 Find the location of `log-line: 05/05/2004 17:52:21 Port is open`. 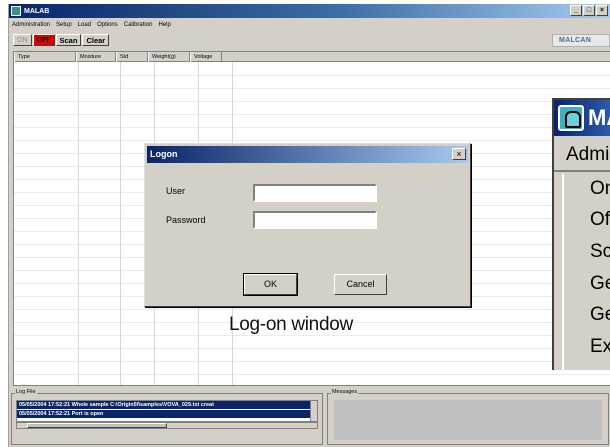

log-line: 05/05/2004 17:52:21 Port is open is located at coordinates (167, 414).